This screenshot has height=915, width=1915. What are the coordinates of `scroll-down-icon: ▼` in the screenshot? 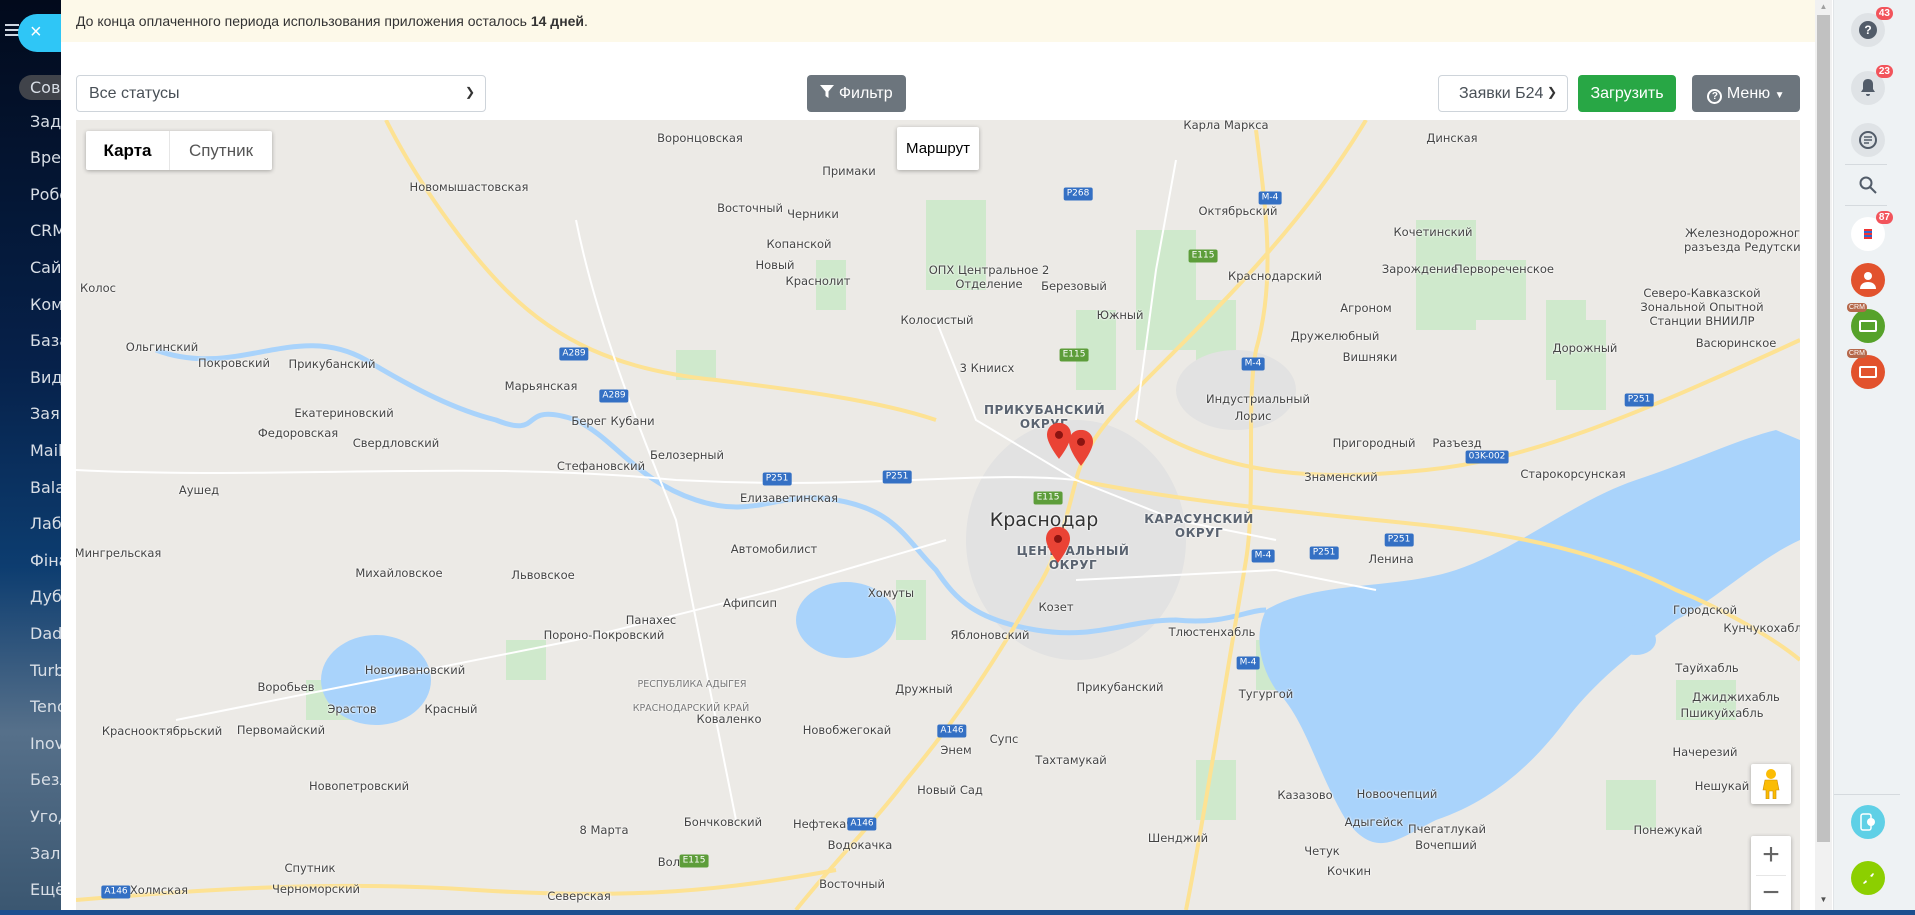 It's located at (1823, 899).